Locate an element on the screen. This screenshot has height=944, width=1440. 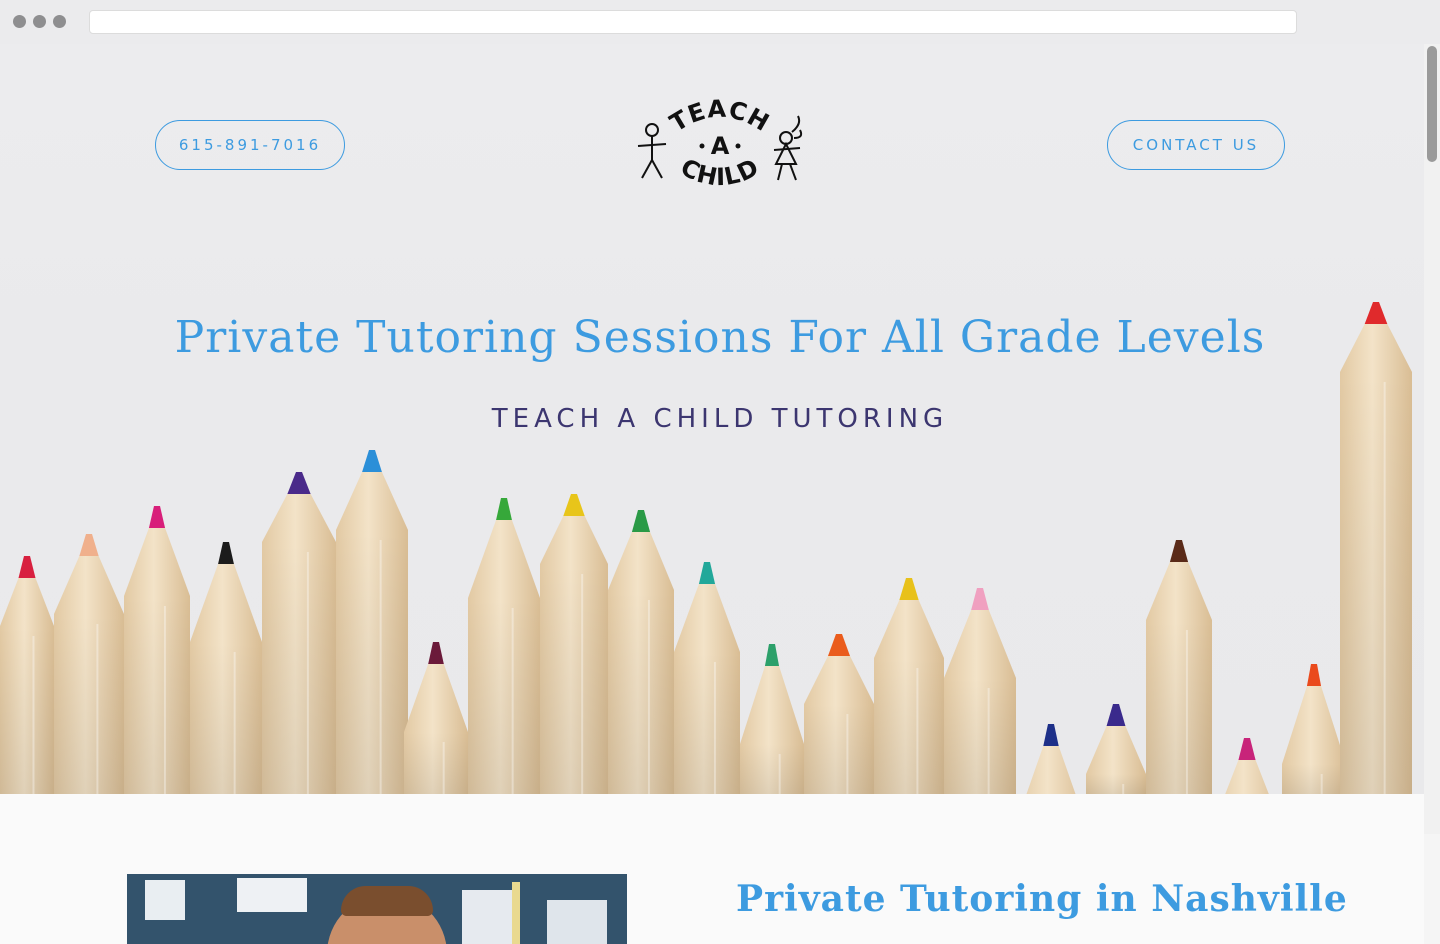
address-bar is located at coordinates (693, 22).